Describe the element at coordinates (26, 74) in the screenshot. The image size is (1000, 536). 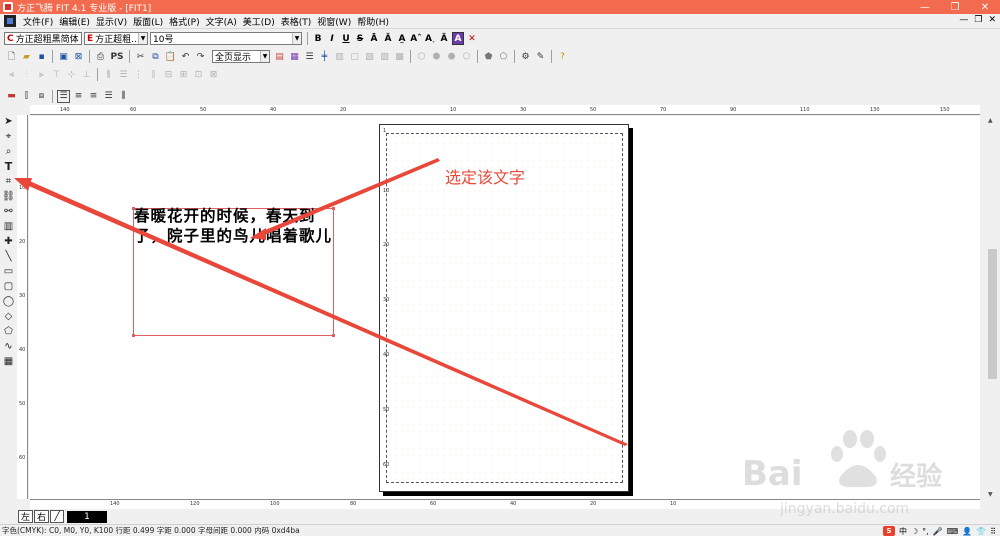
I see `align-center-h-icon: ⫶` at that location.